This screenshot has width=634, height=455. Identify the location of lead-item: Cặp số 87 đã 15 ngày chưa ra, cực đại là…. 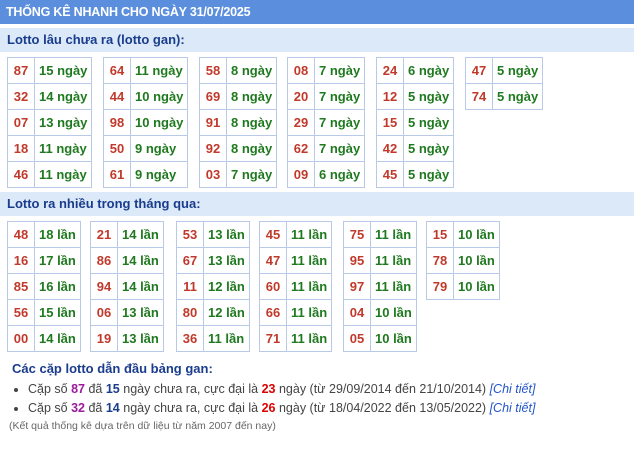
(331, 389).